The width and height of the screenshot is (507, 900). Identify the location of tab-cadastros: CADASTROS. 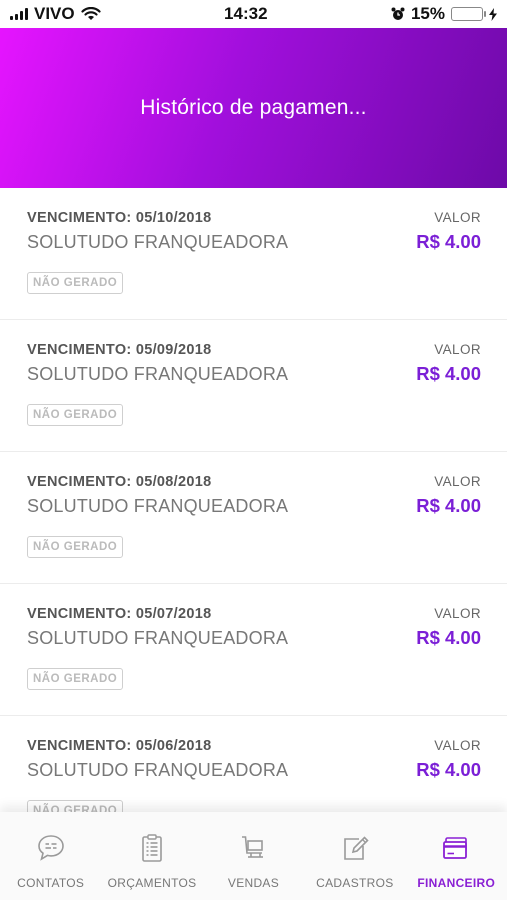
(355, 861).